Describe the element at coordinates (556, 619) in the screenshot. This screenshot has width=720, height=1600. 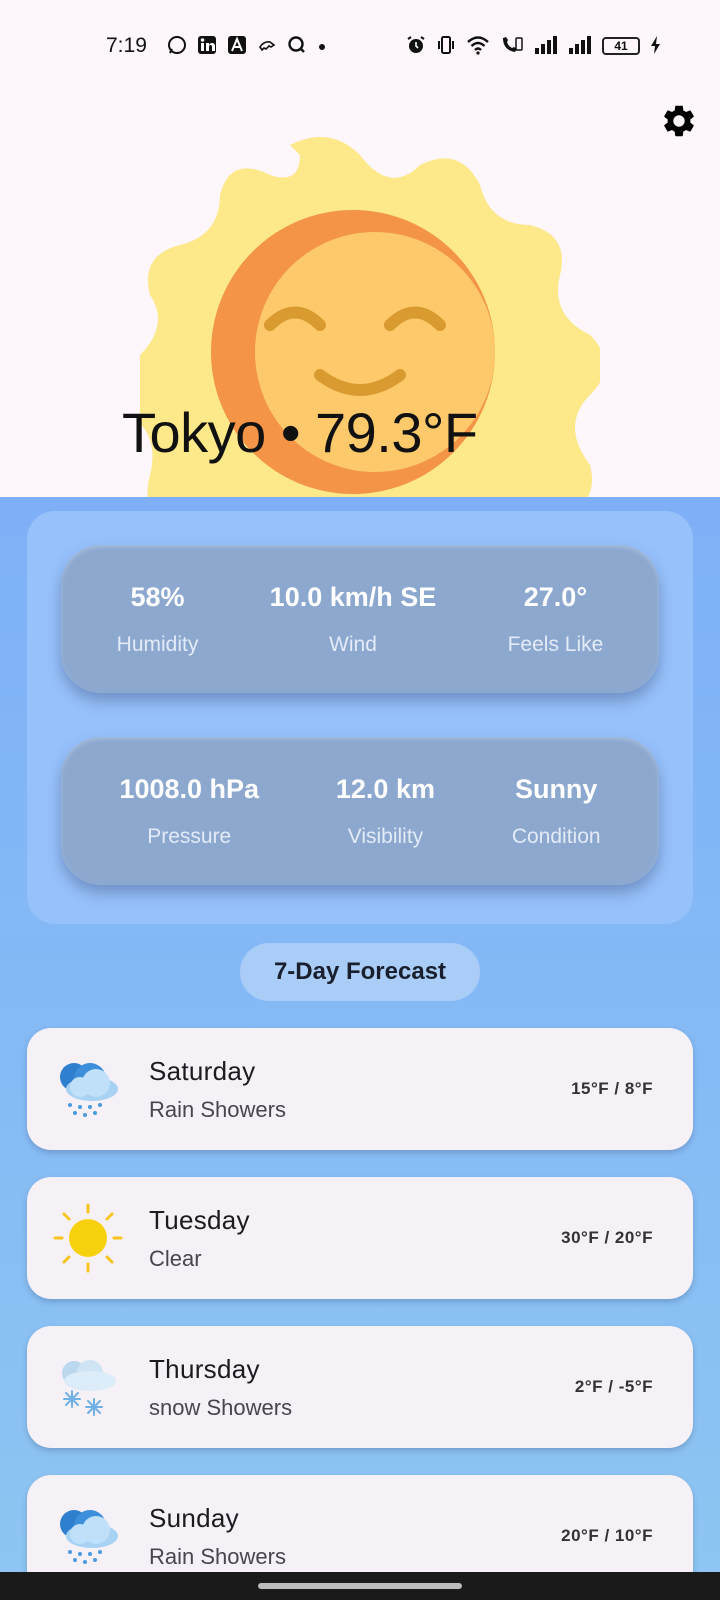
I see `stat-feels-like: 27.0° Feels Like` at that location.